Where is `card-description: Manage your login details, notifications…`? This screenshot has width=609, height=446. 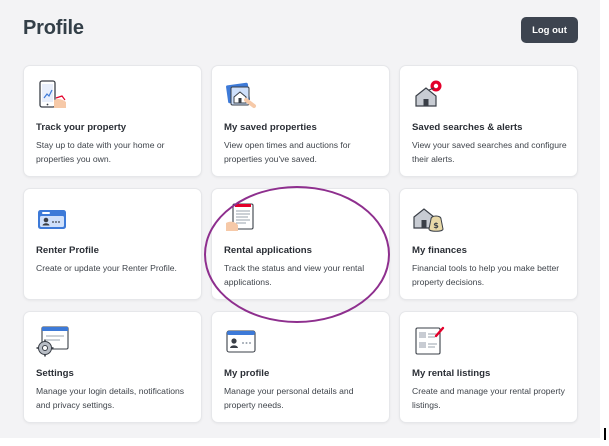
card-description: Manage your login details, notifications… is located at coordinates (110, 398).